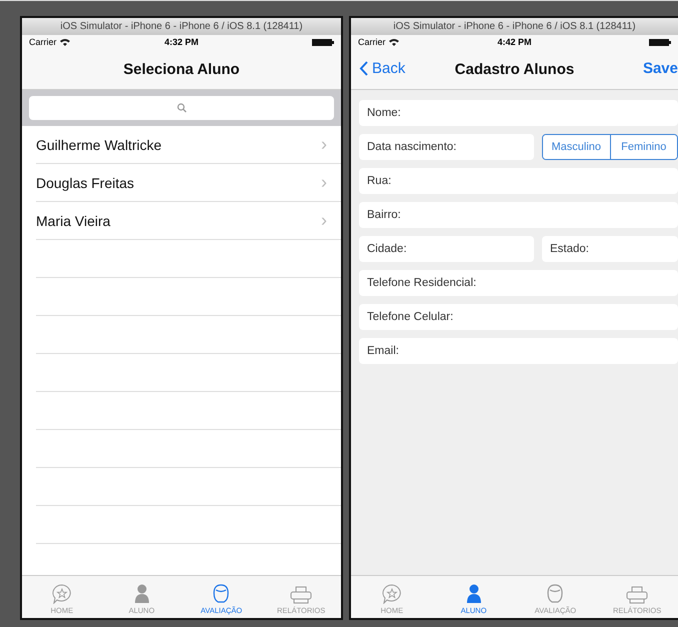  I want to click on text-field: Cidade:, so click(446, 249).